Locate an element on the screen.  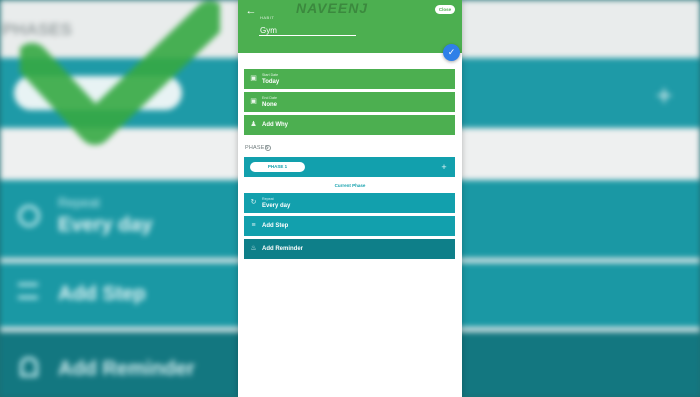
repeat-icon: ↻ is located at coordinates (253, 202).